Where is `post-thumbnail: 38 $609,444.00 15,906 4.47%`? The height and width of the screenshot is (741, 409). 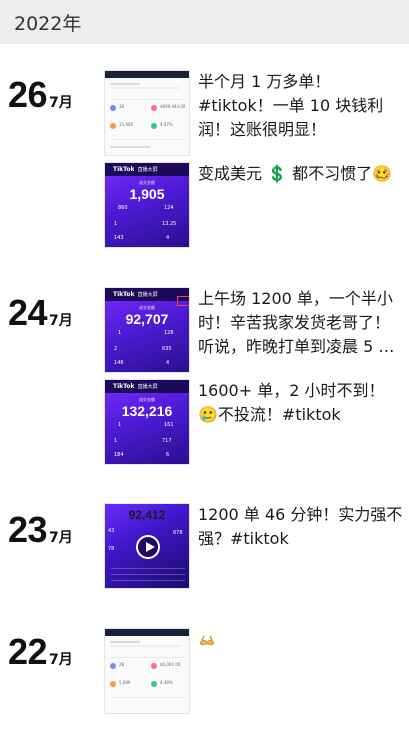
post-thumbnail: 38 $609,444.00 15,906 4.47% is located at coordinates (147, 113).